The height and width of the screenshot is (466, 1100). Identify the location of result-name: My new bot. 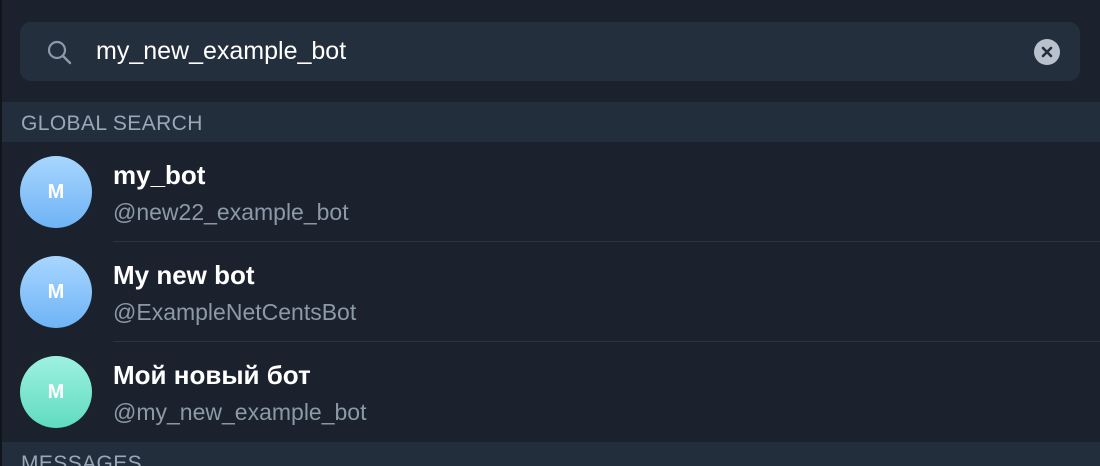
(184, 275).